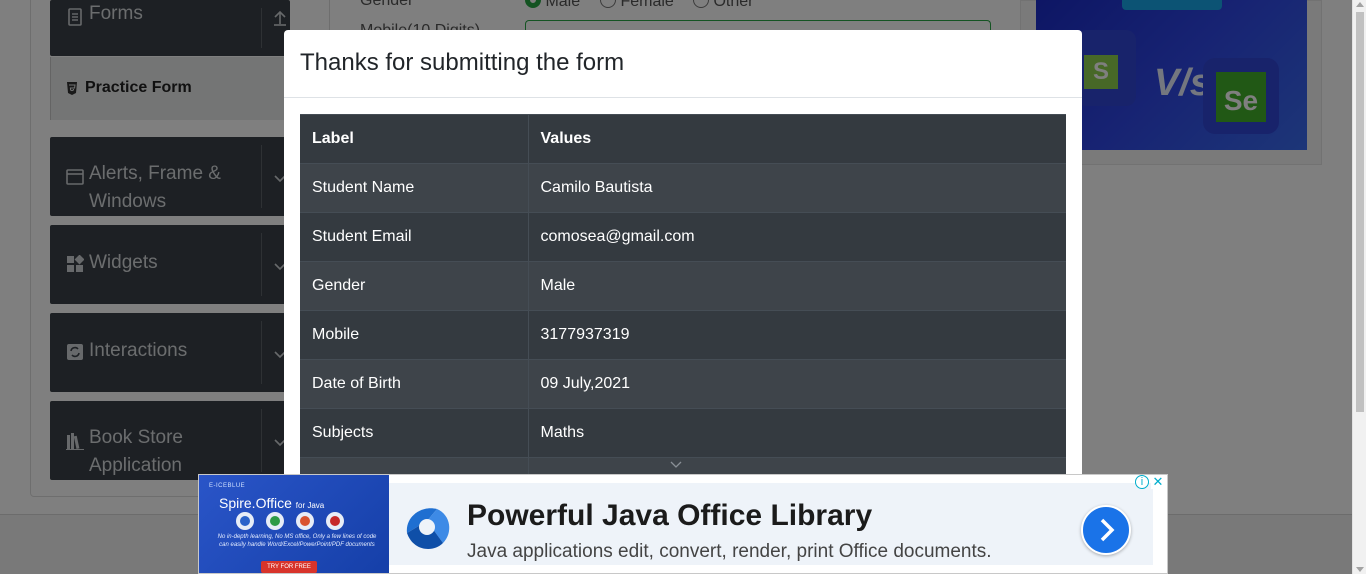  I want to click on table-row: Student Name Camilo Bautista, so click(683, 188).